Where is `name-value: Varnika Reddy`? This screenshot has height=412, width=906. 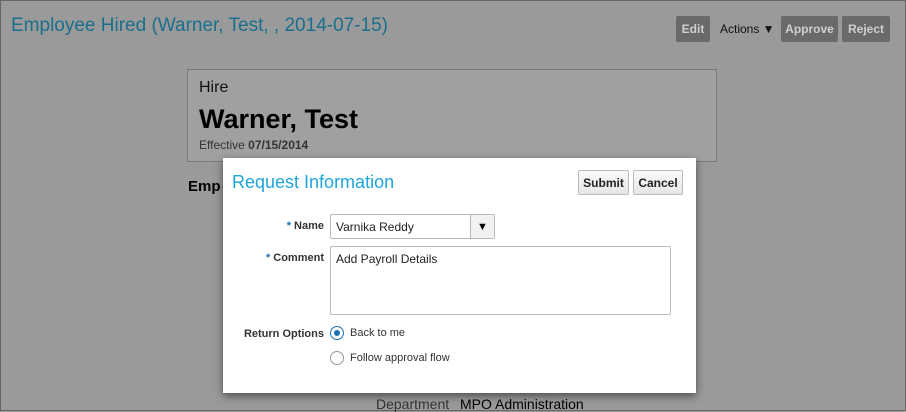 name-value: Varnika Reddy is located at coordinates (375, 227).